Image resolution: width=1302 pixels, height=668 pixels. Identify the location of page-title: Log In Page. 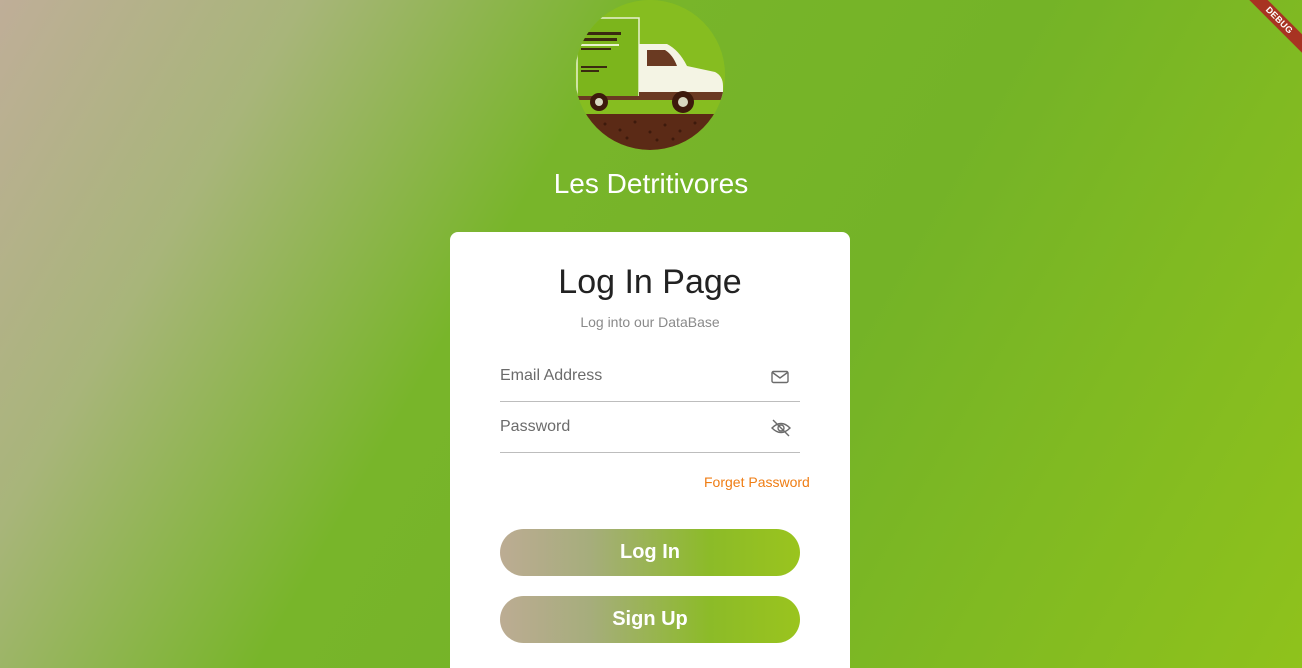
(650, 282).